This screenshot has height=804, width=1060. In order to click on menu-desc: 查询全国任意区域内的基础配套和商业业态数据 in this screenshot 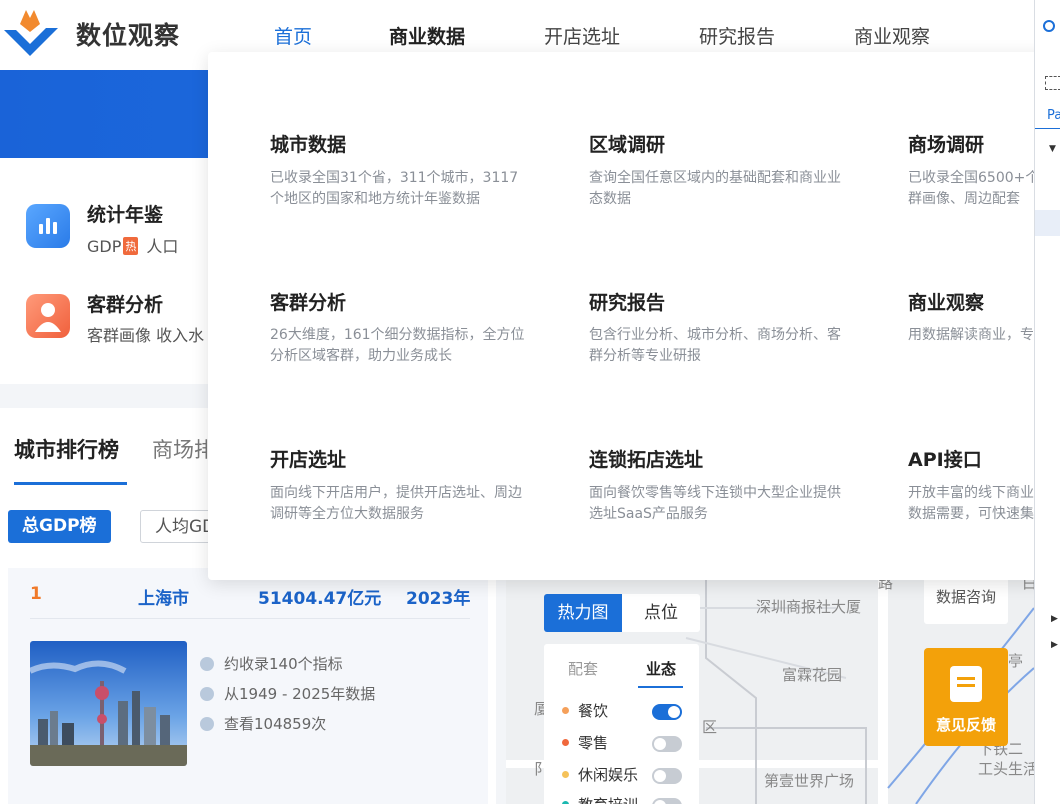, I will do `click(715, 188)`.